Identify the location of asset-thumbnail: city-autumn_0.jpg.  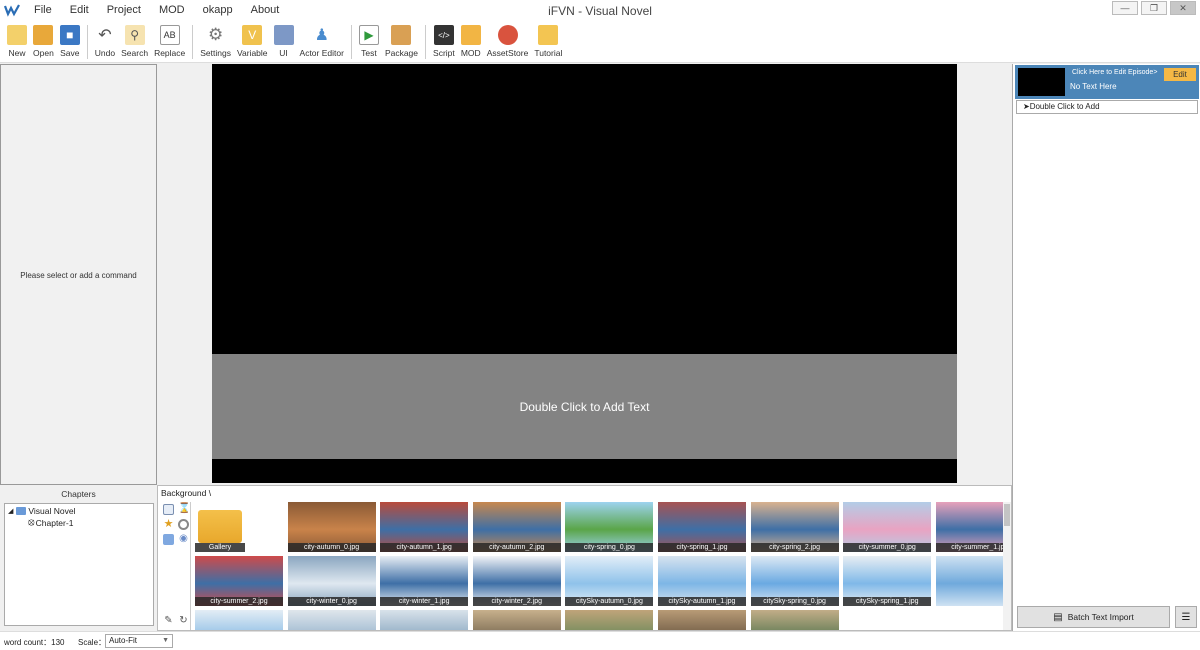
(331, 527).